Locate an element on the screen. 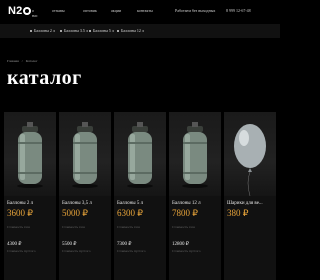 Image resolution: width=320 pixels, height=280 pixels. working-hours: Работаем без выходных is located at coordinates (195, 10).